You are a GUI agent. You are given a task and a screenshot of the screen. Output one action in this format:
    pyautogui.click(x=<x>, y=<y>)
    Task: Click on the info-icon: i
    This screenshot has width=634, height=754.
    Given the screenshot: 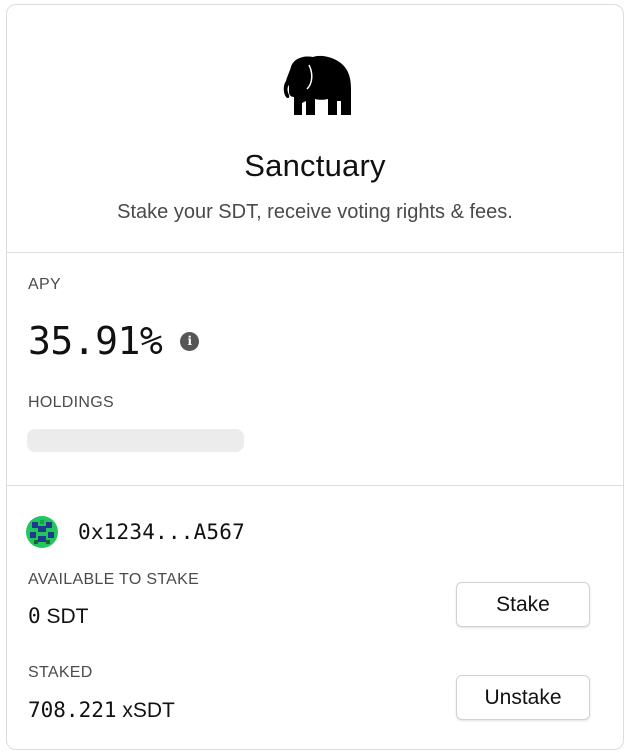 What is the action you would take?
    pyautogui.click(x=190, y=341)
    